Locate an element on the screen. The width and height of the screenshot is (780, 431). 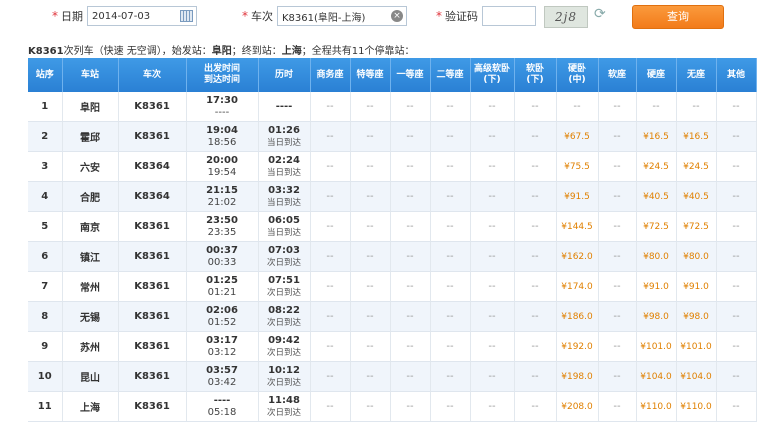
time-cell: 03:17 03:12 is located at coordinates (222, 346).